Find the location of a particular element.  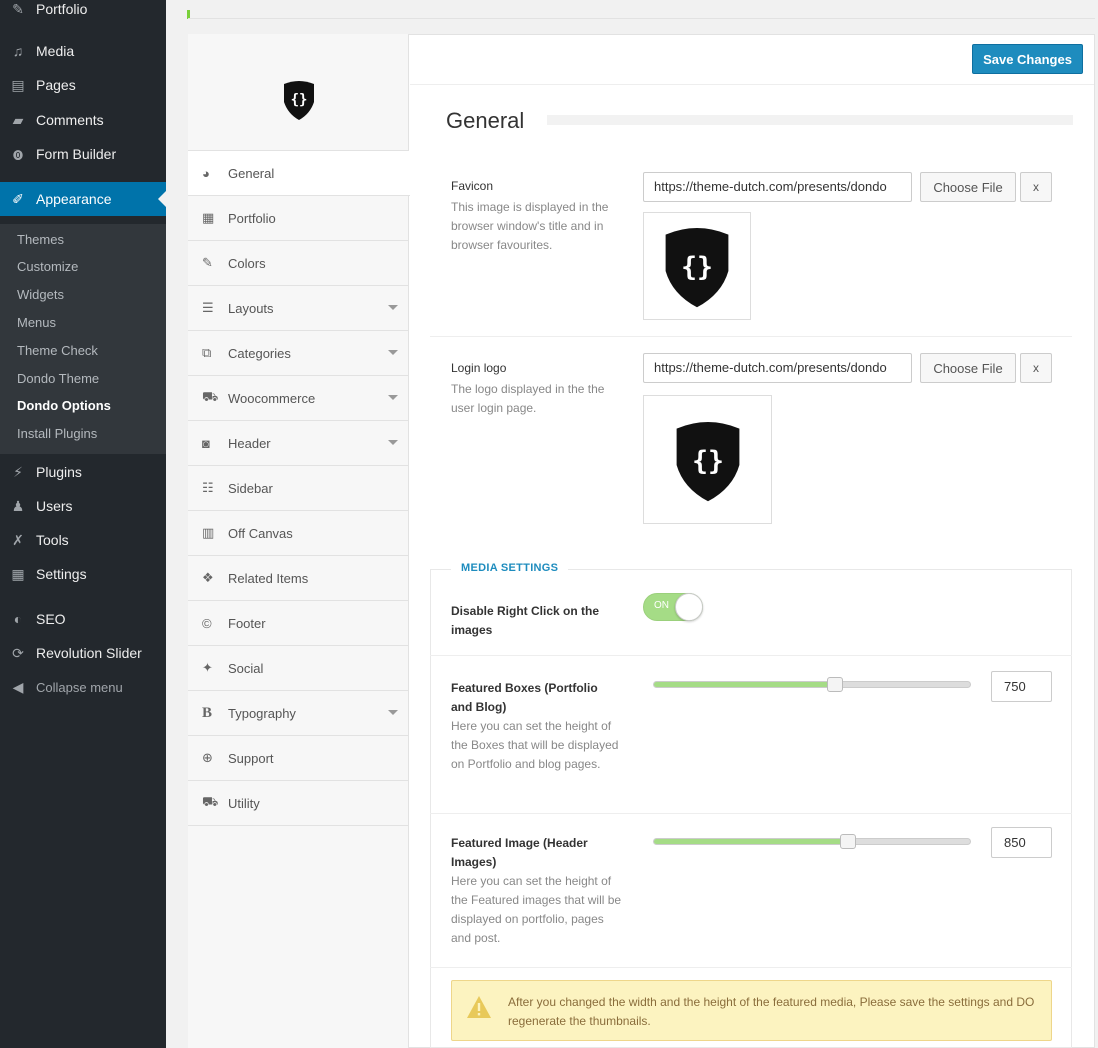

theme-logo: {} is located at coordinates (298, 92).